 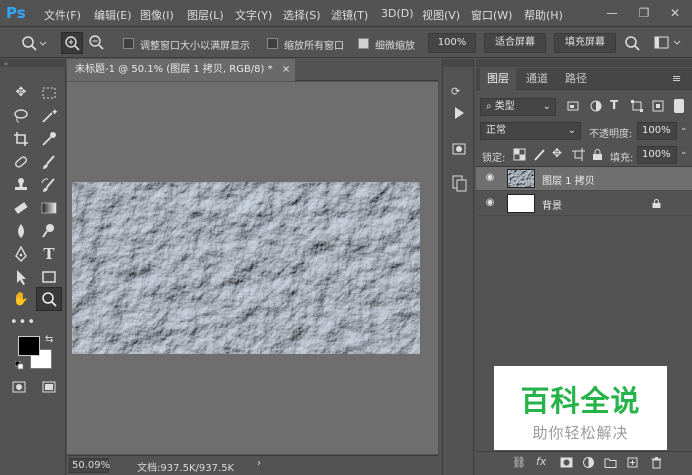 I want to click on actions-panel-icon, so click(x=459, y=113).